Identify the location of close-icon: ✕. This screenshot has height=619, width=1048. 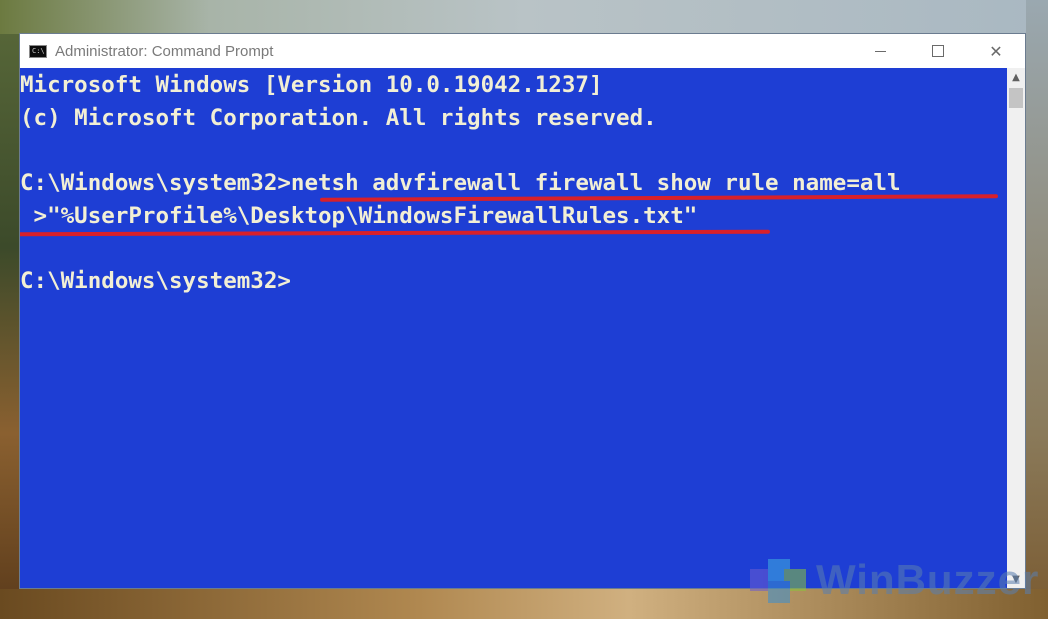
(996, 51).